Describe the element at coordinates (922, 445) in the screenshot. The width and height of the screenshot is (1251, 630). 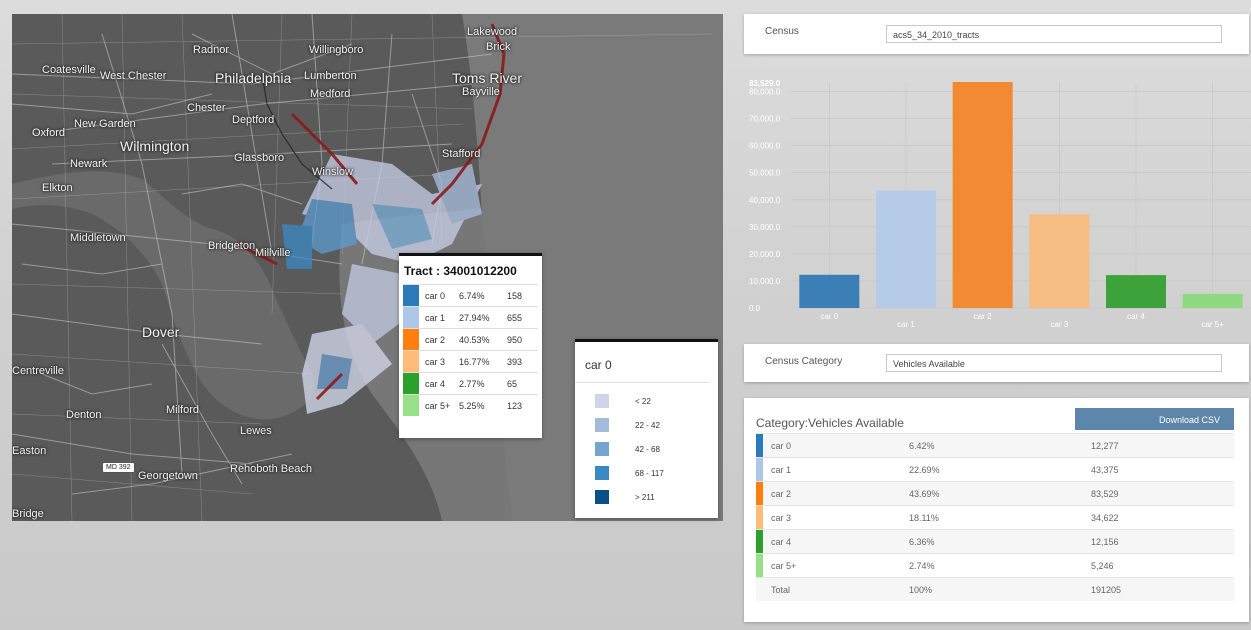
I see `table-cell-percent: 6.42%` at that location.